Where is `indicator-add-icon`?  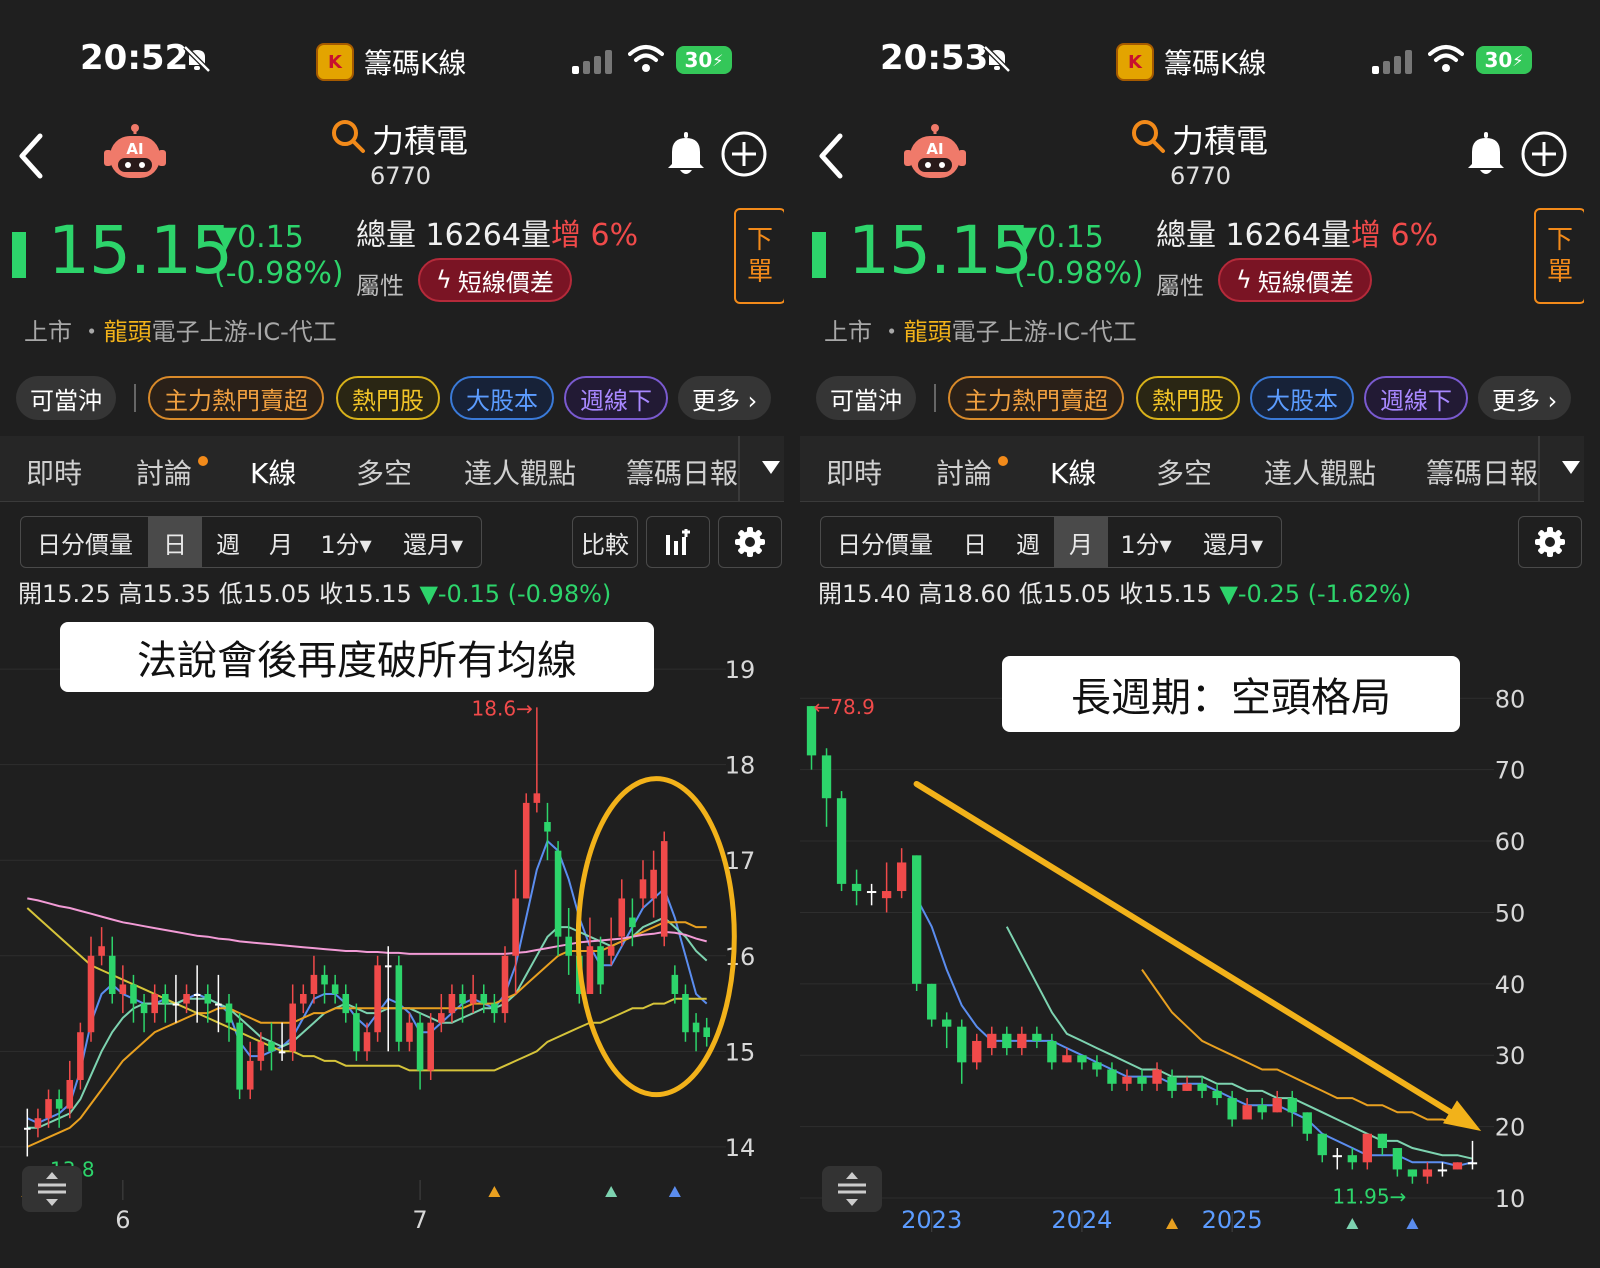 indicator-add-icon is located at coordinates (678, 542).